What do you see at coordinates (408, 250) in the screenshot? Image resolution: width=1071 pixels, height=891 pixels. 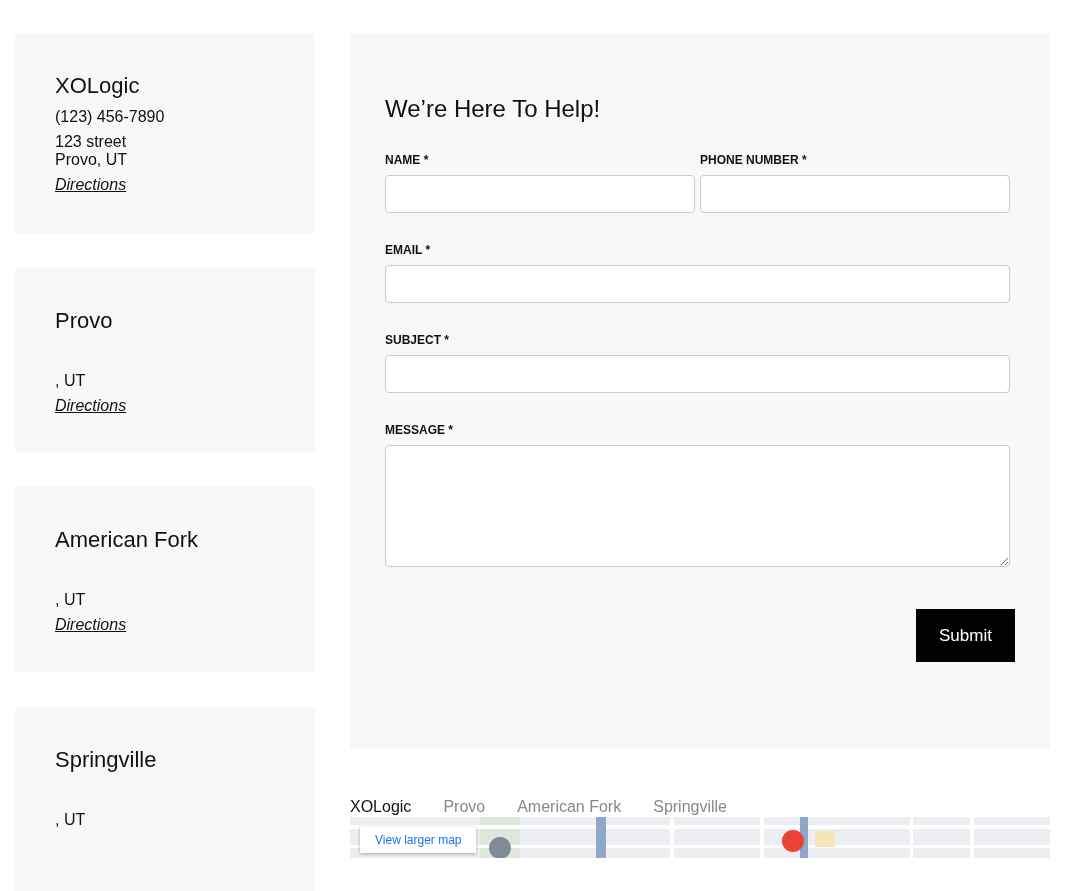 I see `field-label: EMAIL *` at bounding box center [408, 250].